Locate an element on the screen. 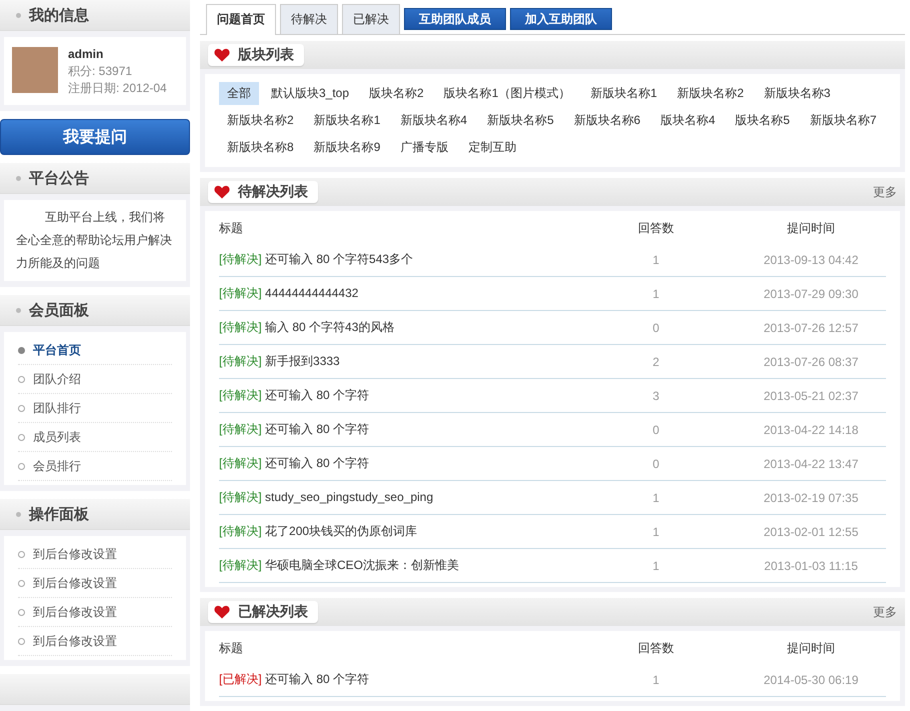 This screenshot has height=711, width=910. question-time: 2013-05-21 02:37 is located at coordinates (811, 395).